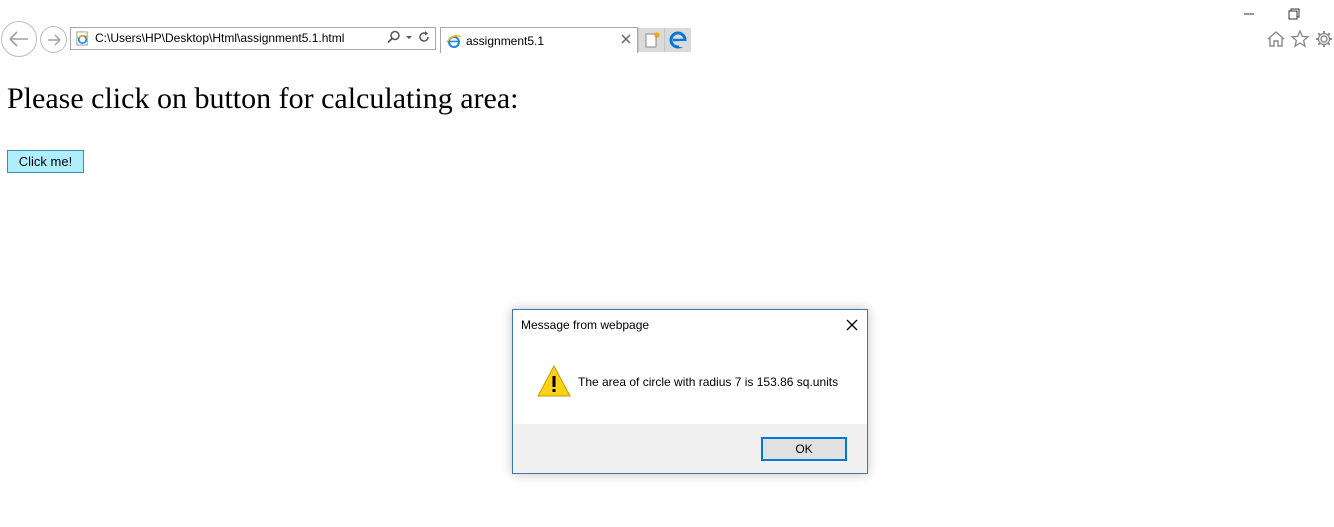 This screenshot has height=527, width=1334. I want to click on minimize-icon, so click(1249, 14).